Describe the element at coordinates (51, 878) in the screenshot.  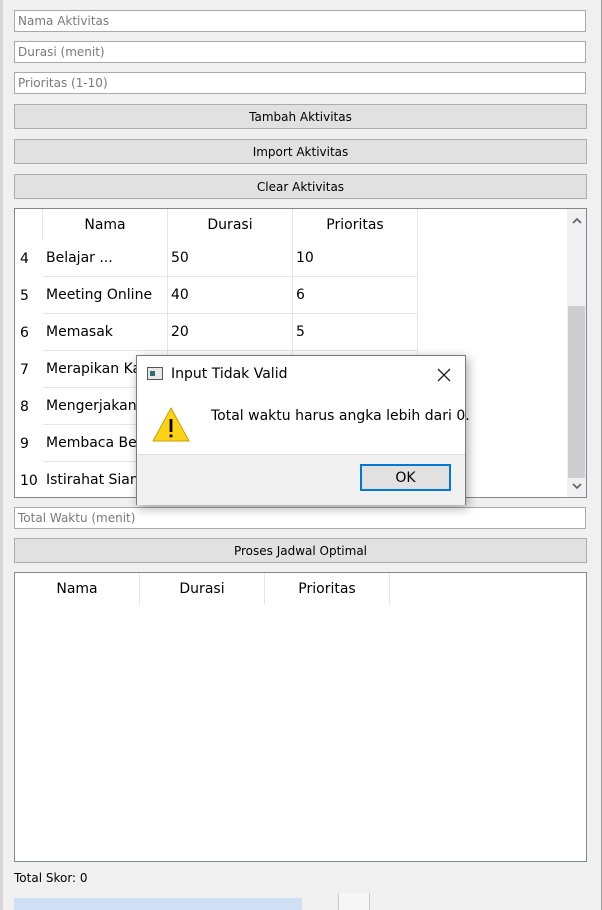
I see `total-skor-label: Total Skor: 0` at that location.